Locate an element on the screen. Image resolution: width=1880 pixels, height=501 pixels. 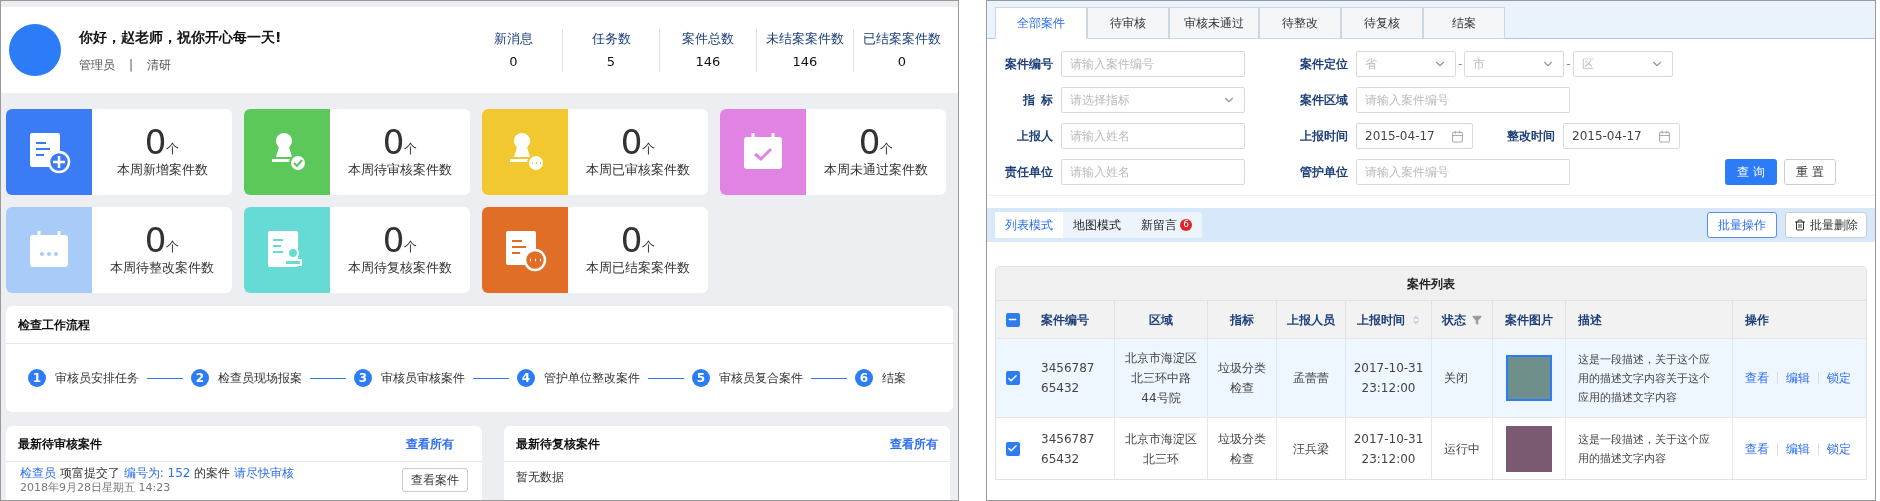
reset-button: 重 置 is located at coordinates (1810, 172).